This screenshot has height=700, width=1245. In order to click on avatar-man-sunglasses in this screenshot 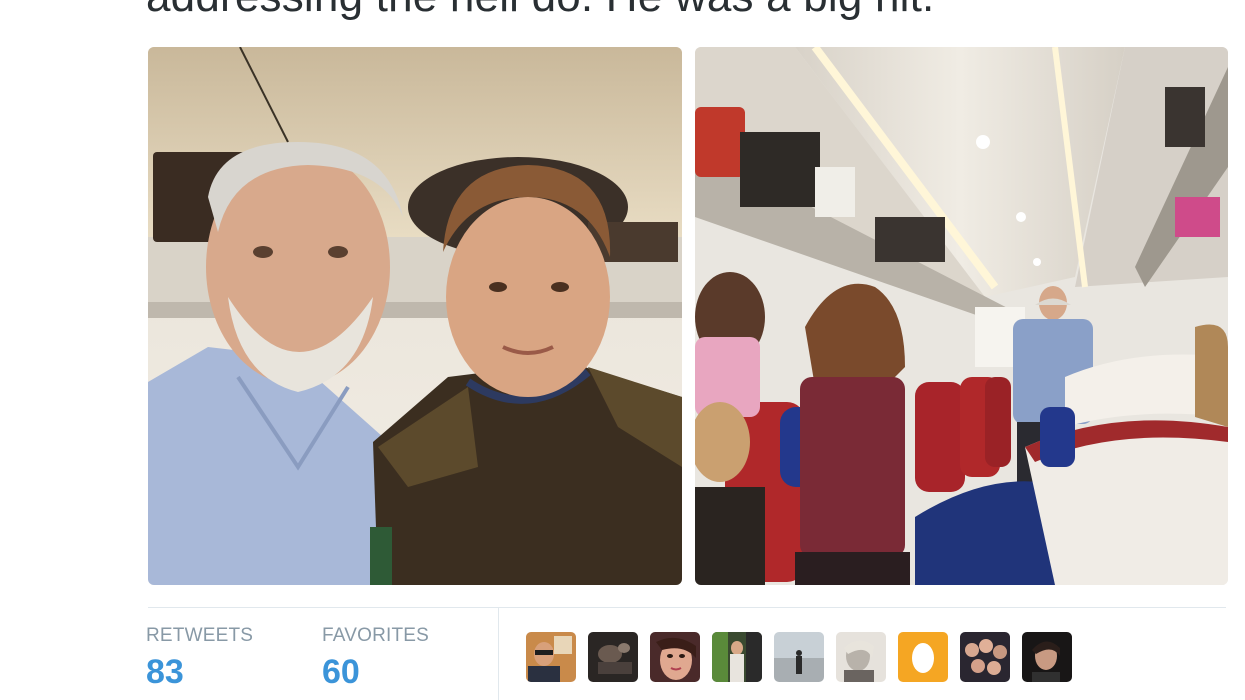, I will do `click(551, 657)`.